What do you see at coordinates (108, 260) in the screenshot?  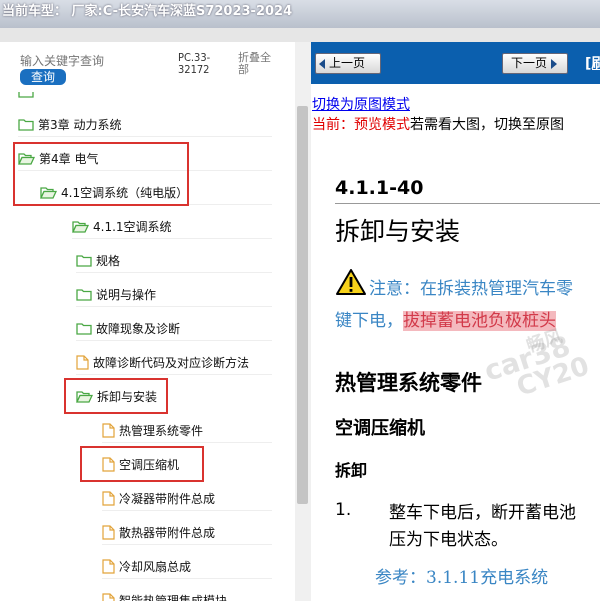 I see `tree-item-label: 规格` at bounding box center [108, 260].